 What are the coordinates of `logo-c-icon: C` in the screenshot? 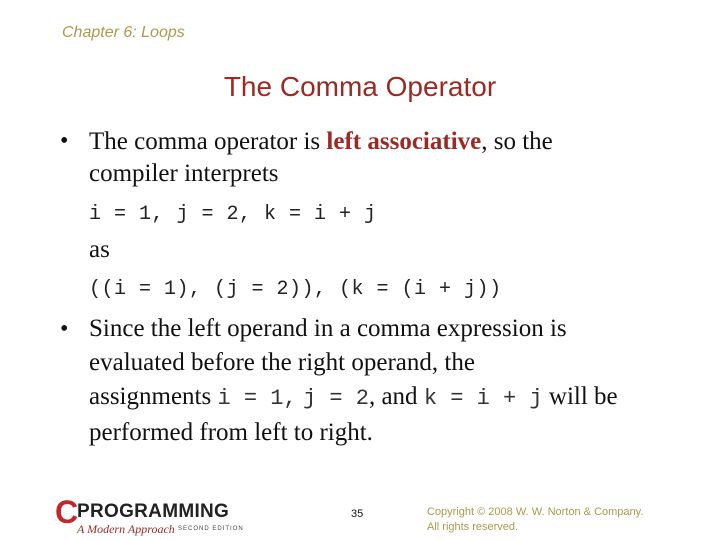 It's located at (67, 512).